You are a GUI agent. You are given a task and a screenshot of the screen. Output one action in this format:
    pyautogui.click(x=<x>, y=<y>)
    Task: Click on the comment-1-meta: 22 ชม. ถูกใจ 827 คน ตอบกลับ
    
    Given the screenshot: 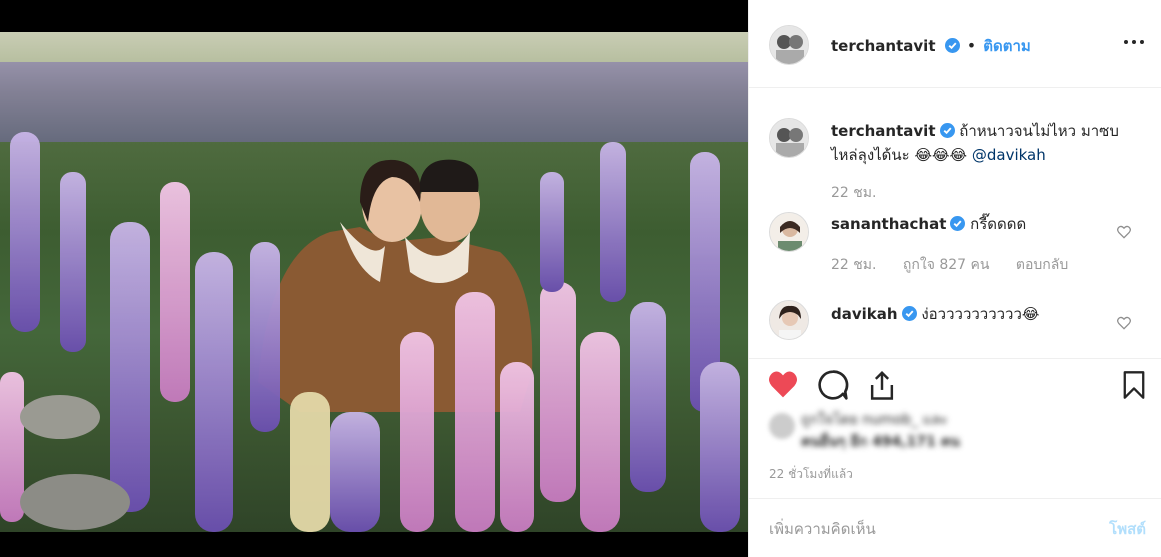 What is the action you would take?
    pyautogui.click(x=960, y=265)
    